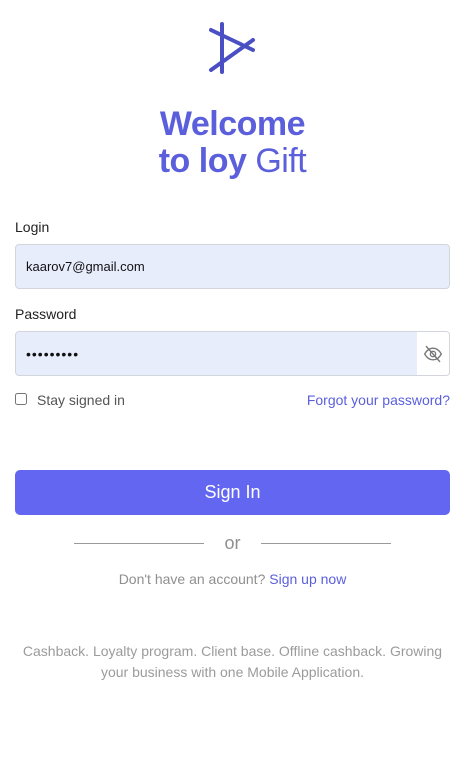 The image size is (465, 777). I want to click on login-label: Login, so click(32, 227).